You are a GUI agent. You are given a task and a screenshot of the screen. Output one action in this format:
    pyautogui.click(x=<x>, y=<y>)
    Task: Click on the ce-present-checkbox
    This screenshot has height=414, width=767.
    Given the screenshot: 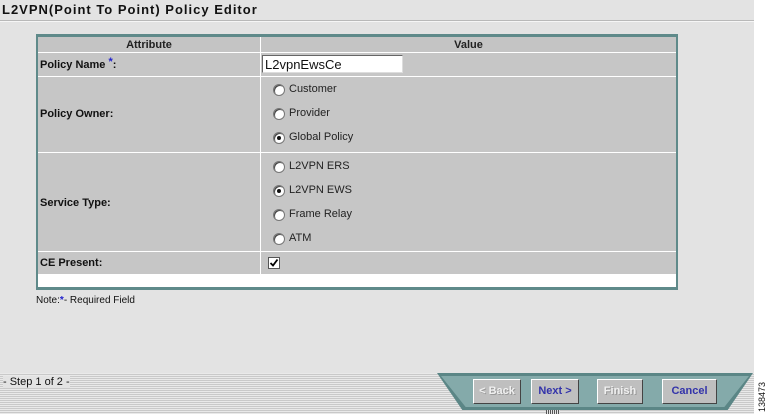 What is the action you would take?
    pyautogui.click(x=274, y=263)
    